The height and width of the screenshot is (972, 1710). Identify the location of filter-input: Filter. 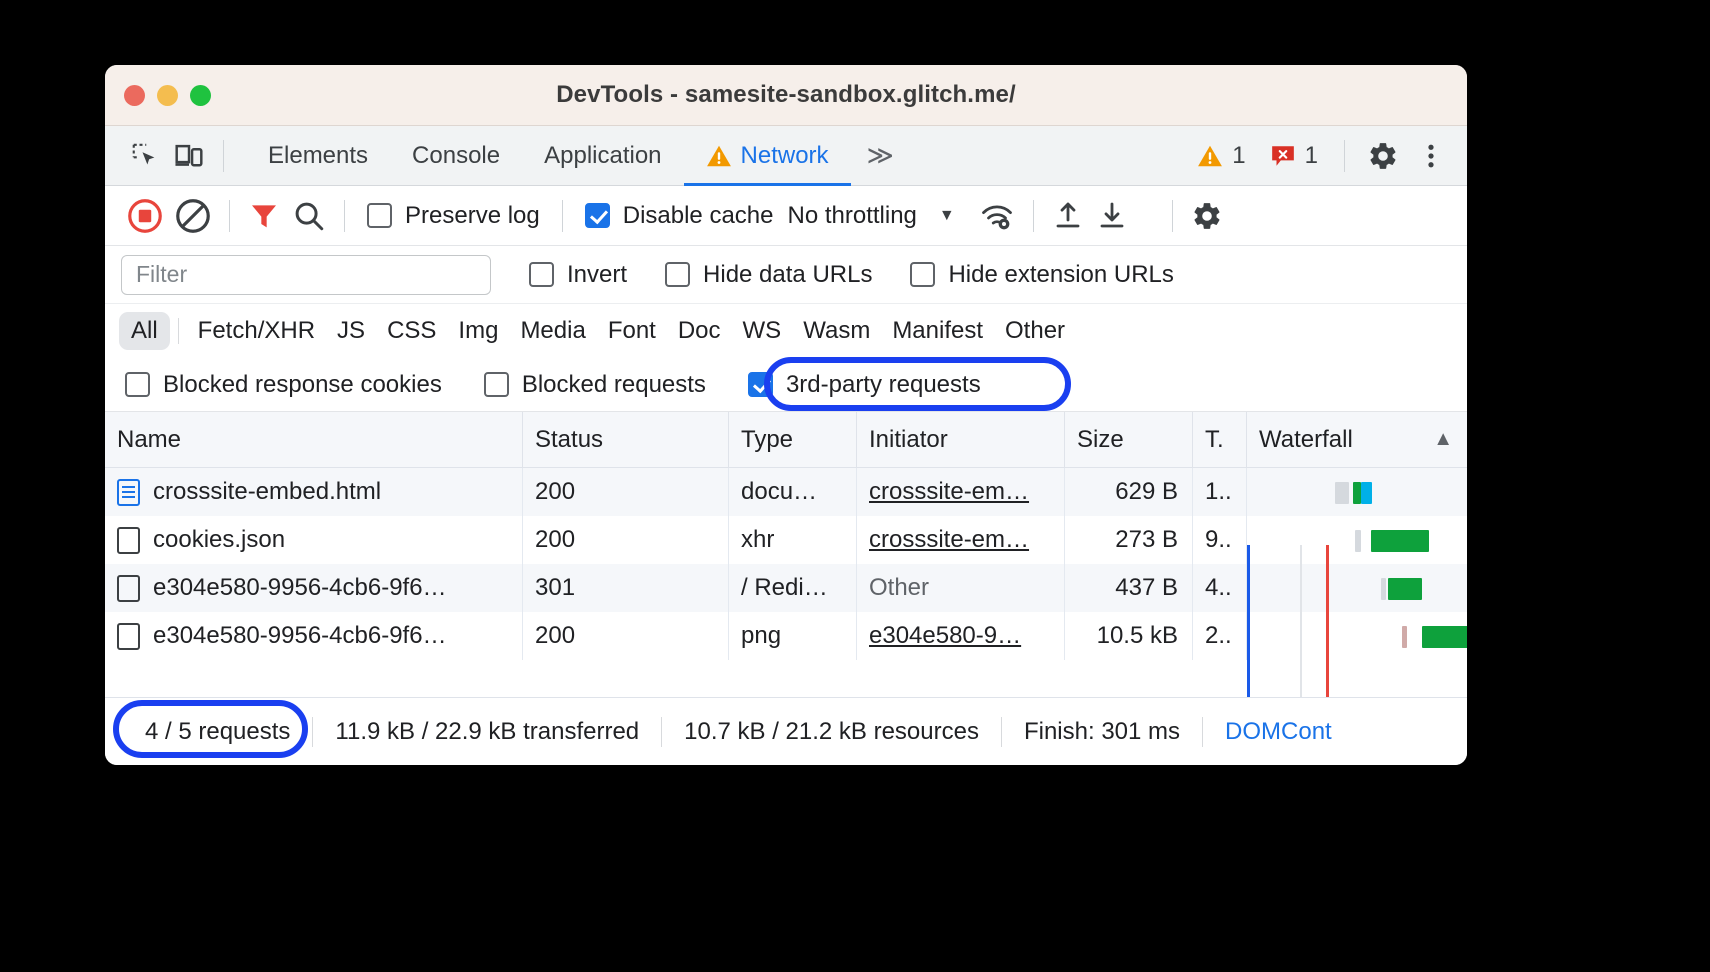
(306, 274).